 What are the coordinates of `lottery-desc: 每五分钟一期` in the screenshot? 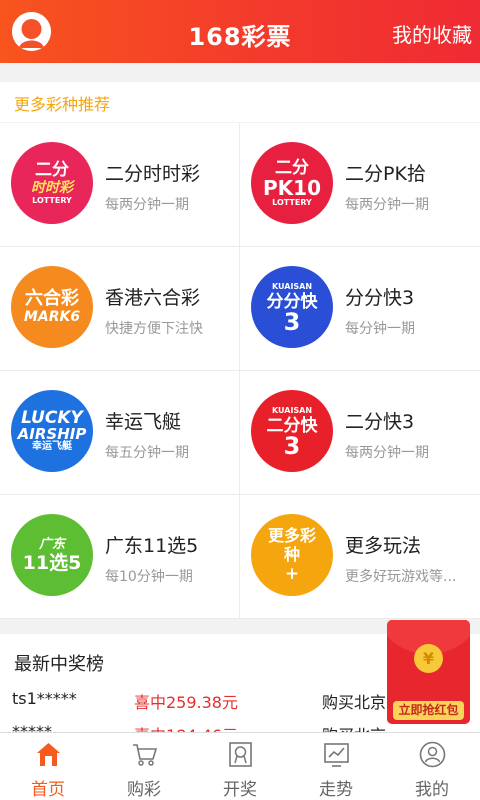 It's located at (147, 453).